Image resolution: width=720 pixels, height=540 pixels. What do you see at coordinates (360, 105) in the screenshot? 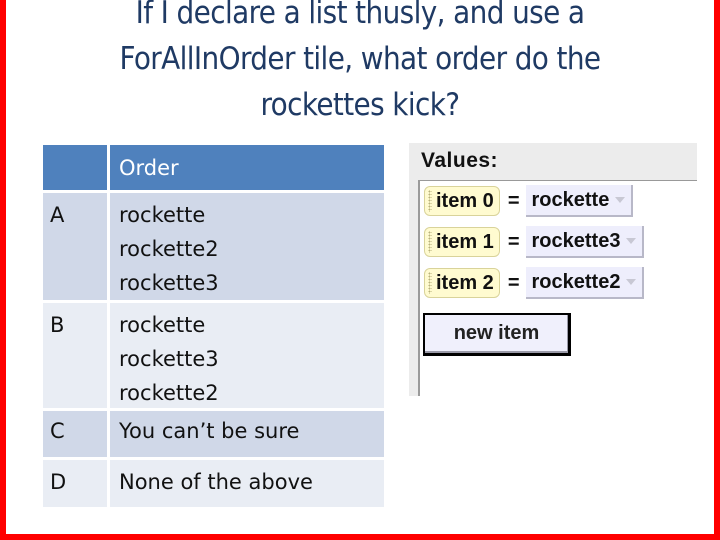
I see `title-line: rockettes kick?` at bounding box center [360, 105].